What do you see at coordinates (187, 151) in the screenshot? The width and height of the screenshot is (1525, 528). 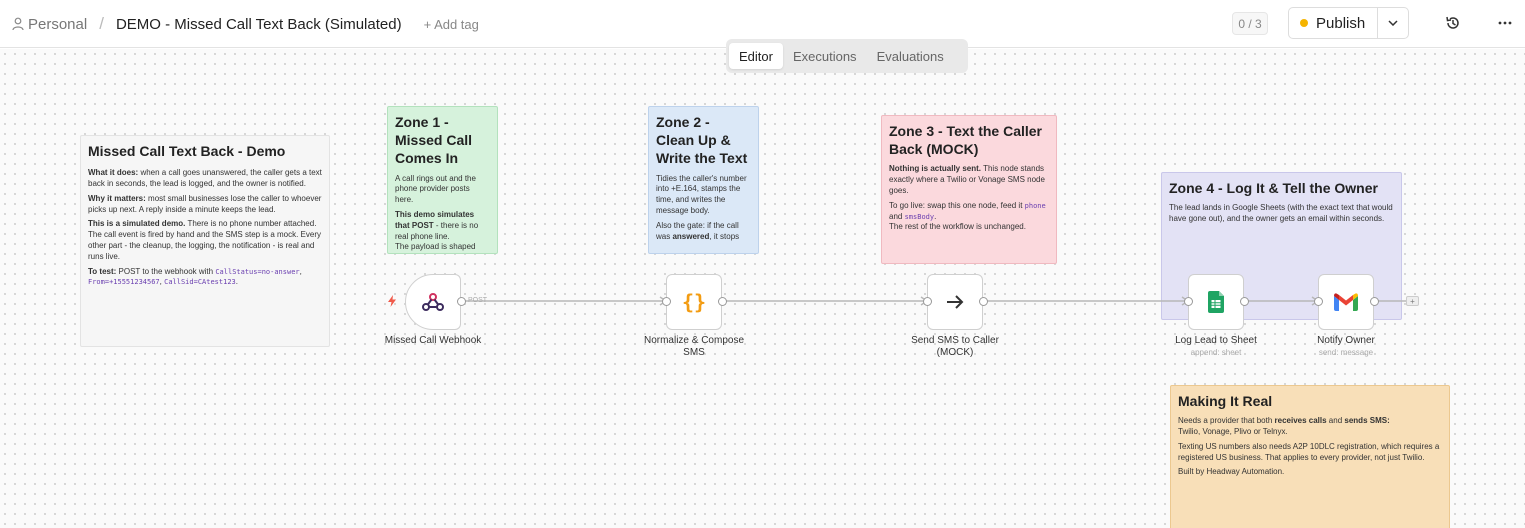 I see `note-title: Missed Call Text Back - Demo` at bounding box center [187, 151].